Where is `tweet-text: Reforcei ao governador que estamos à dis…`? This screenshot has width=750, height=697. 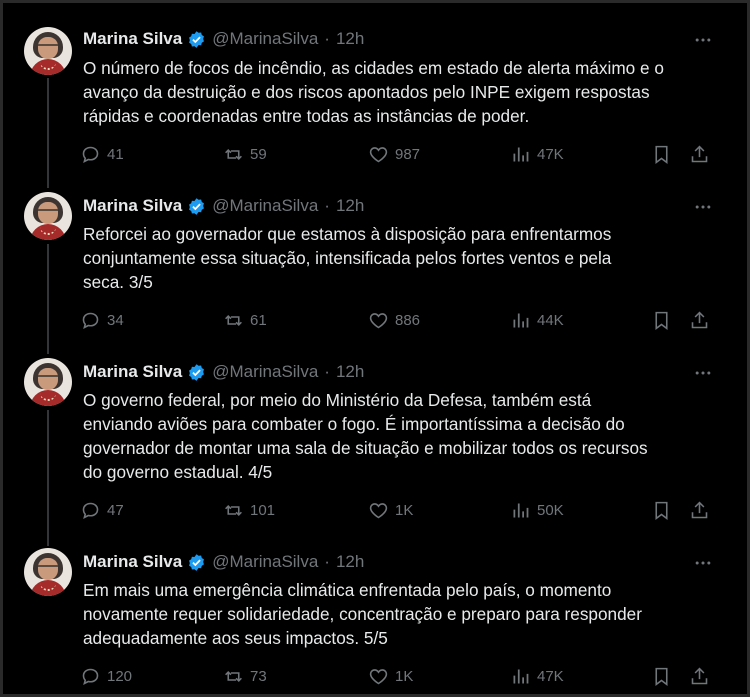 tweet-text: Reforcei ao governador que estamos à dis… is located at coordinates (347, 258).